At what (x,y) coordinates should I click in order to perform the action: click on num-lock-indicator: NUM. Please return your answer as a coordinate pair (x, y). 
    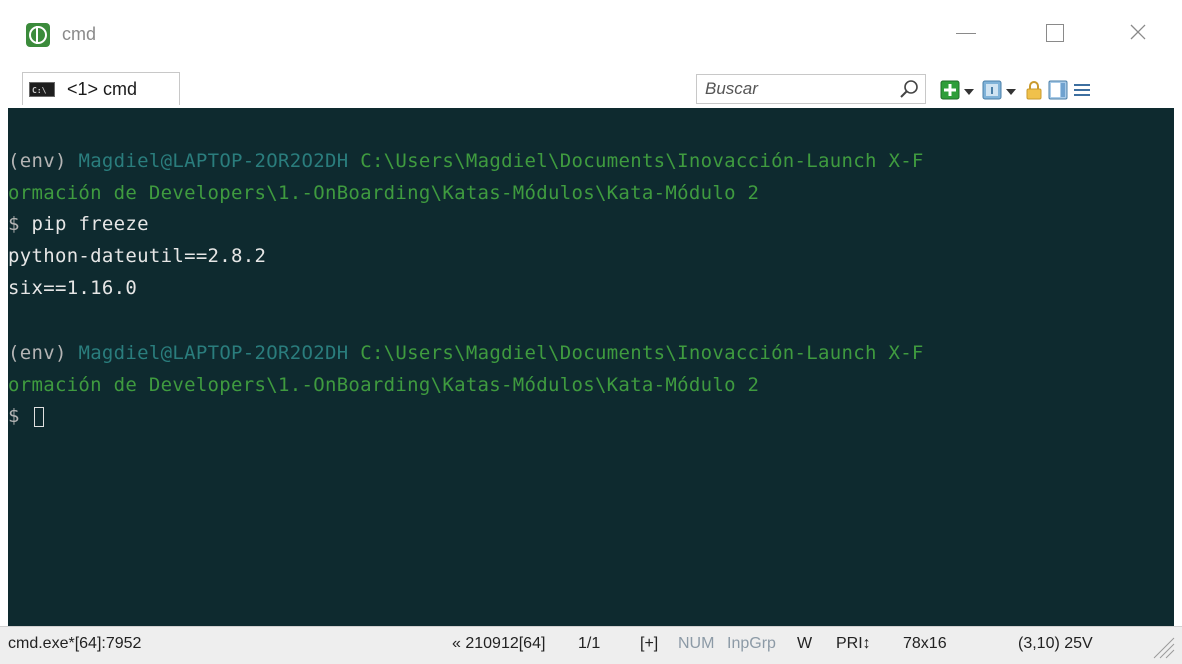
    Looking at the image, I should click on (696, 644).